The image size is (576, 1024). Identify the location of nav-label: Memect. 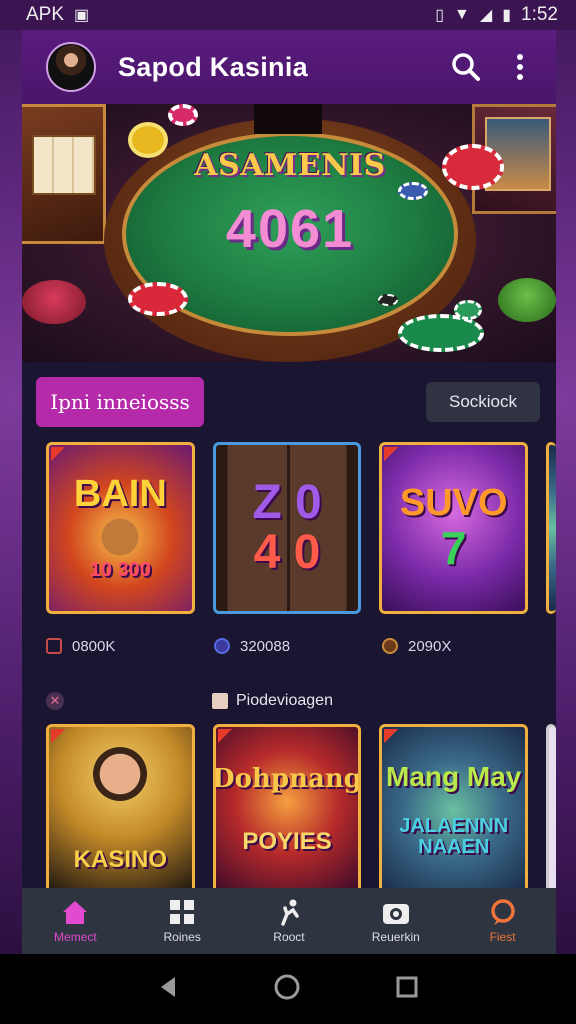
(75, 937).